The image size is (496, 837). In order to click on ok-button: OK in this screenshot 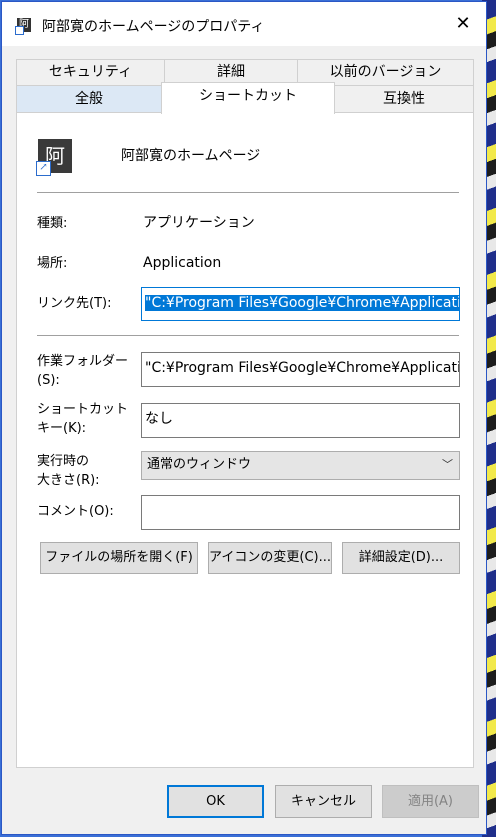, I will do `click(215, 801)`.